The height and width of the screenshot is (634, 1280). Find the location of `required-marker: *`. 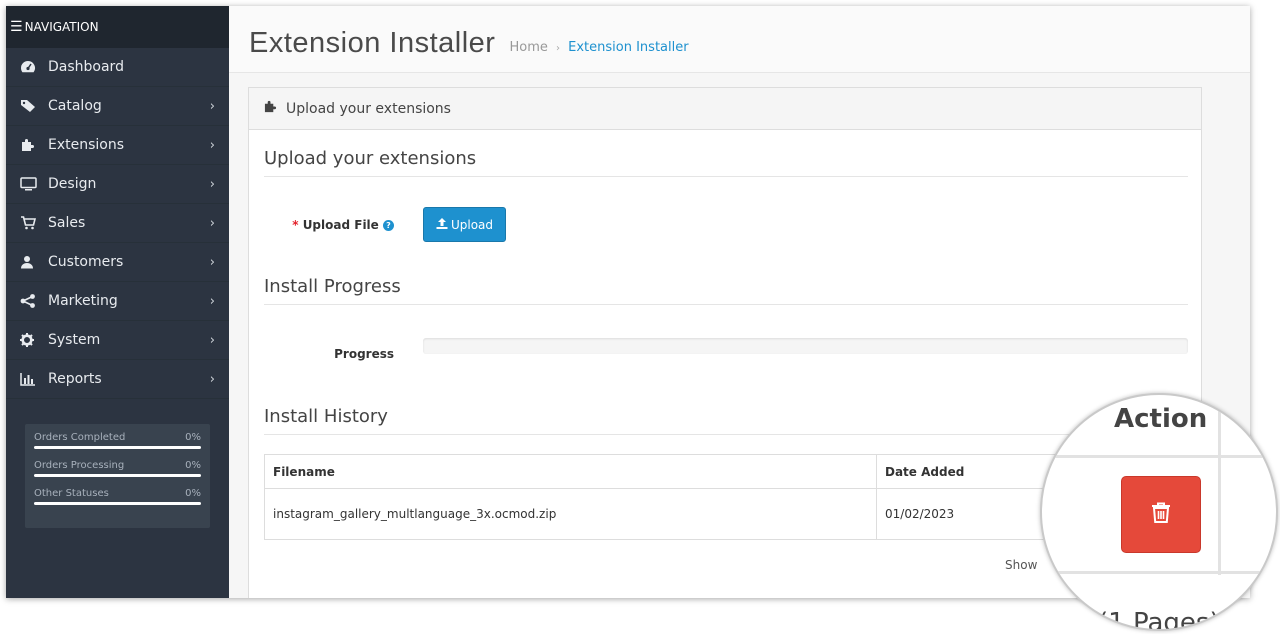

required-marker: * is located at coordinates (295, 225).